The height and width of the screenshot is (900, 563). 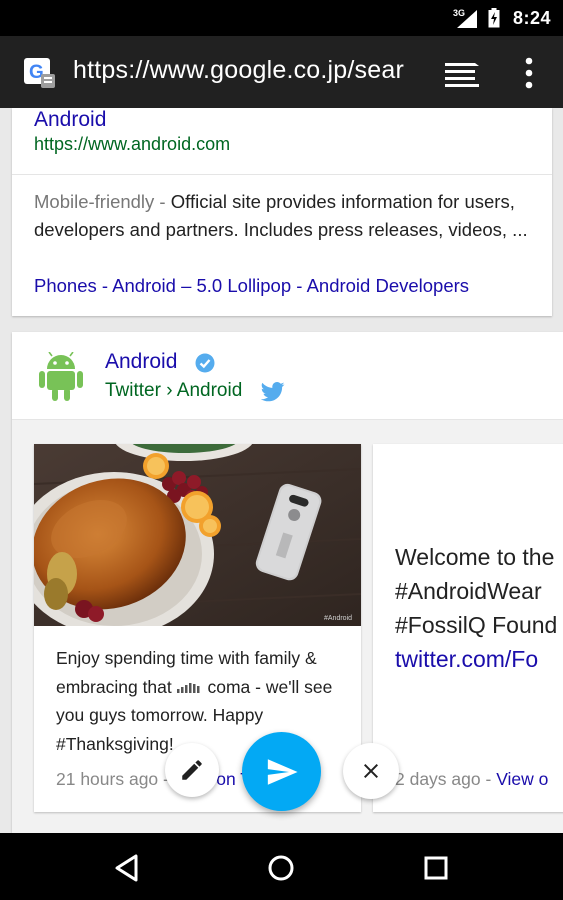 What do you see at coordinates (531, 18) in the screenshot?
I see `clock: 8:24` at bounding box center [531, 18].